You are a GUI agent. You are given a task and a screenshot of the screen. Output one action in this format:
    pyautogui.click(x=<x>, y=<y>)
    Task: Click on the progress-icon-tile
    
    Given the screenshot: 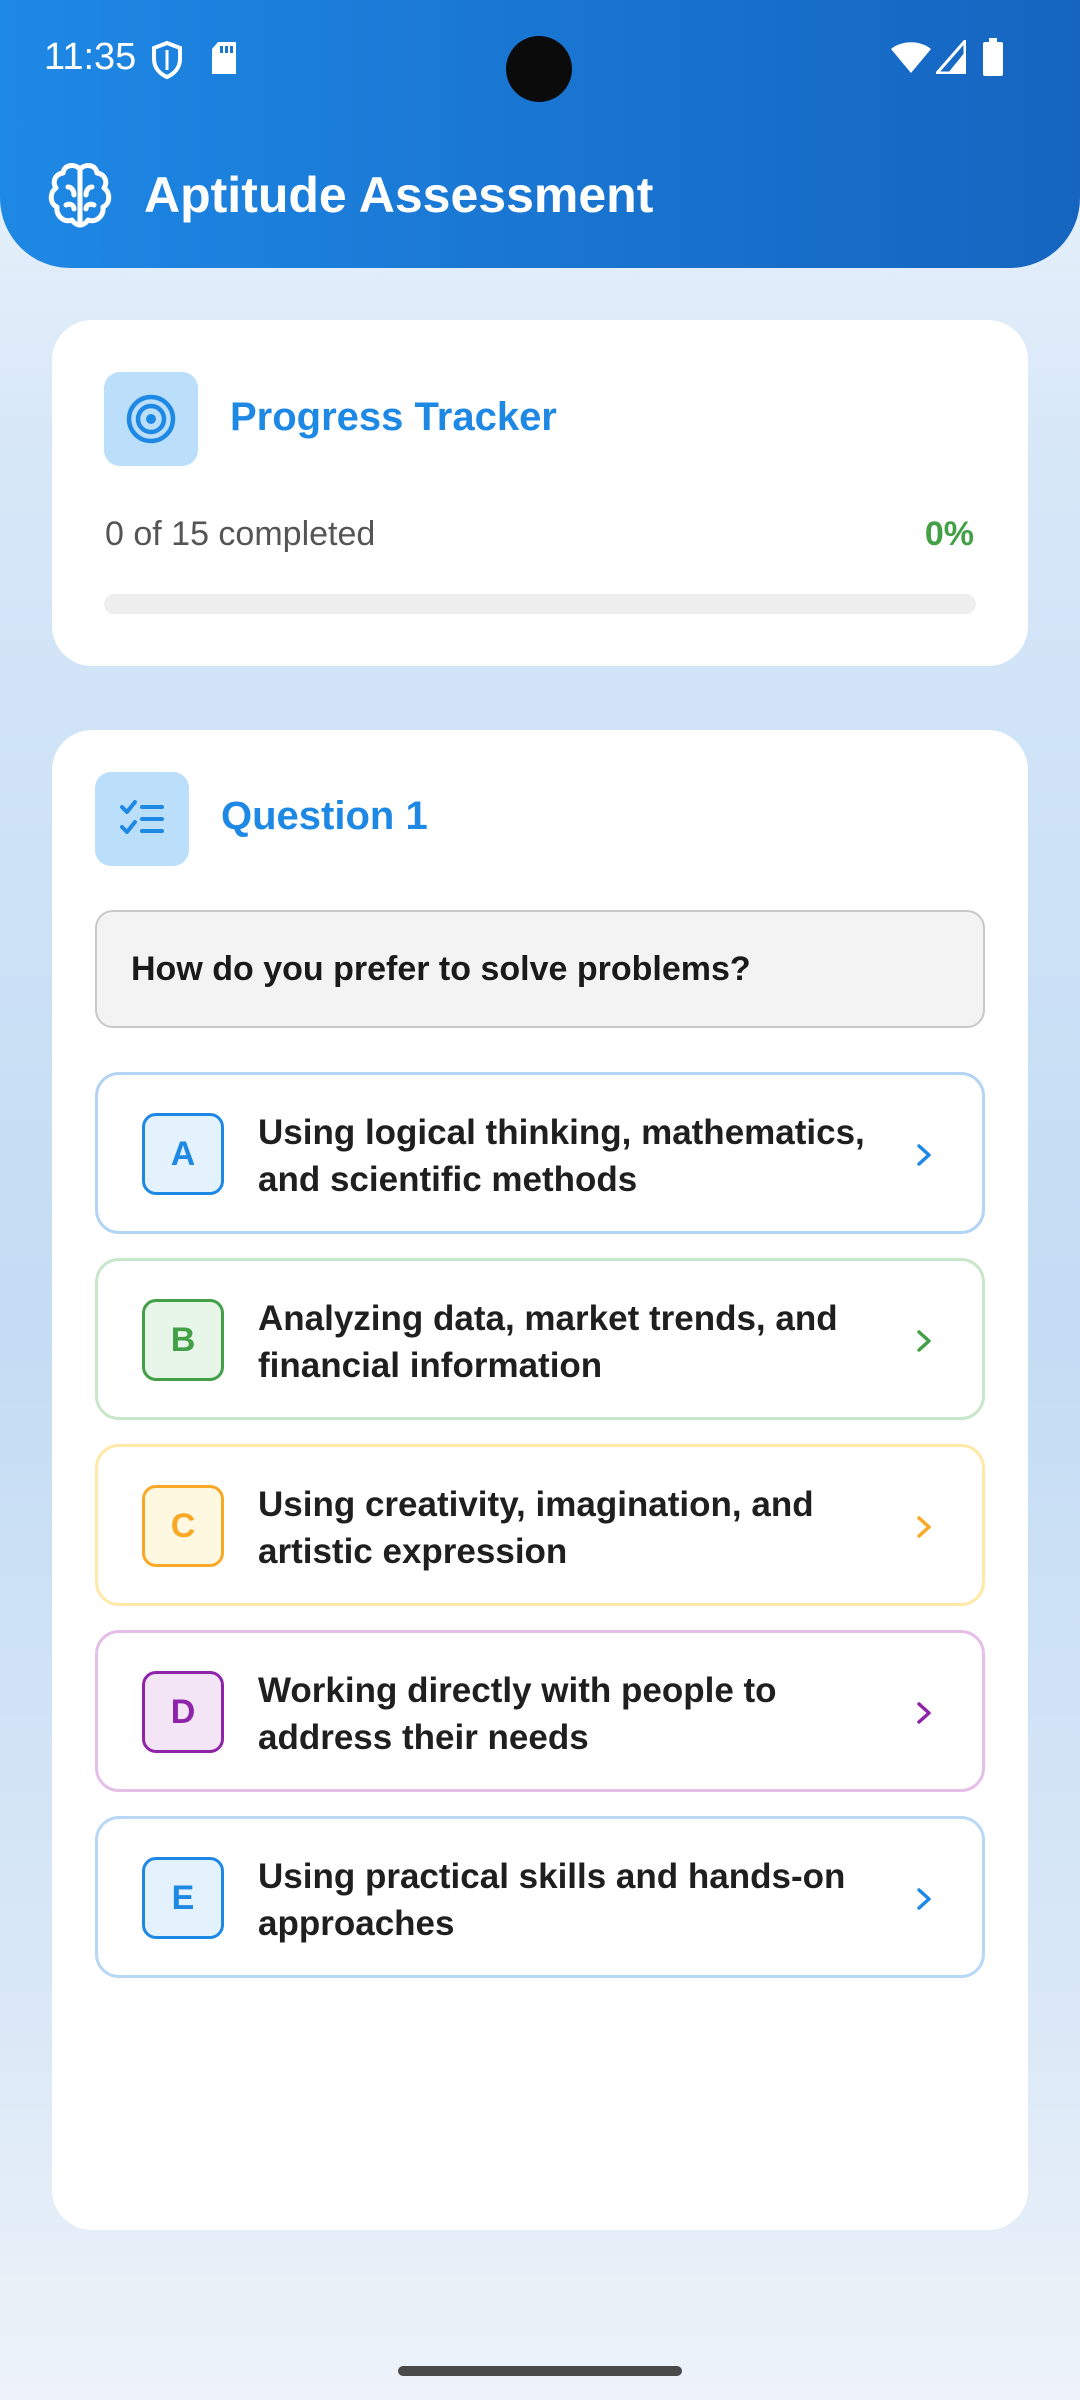 What is the action you would take?
    pyautogui.click(x=151, y=419)
    